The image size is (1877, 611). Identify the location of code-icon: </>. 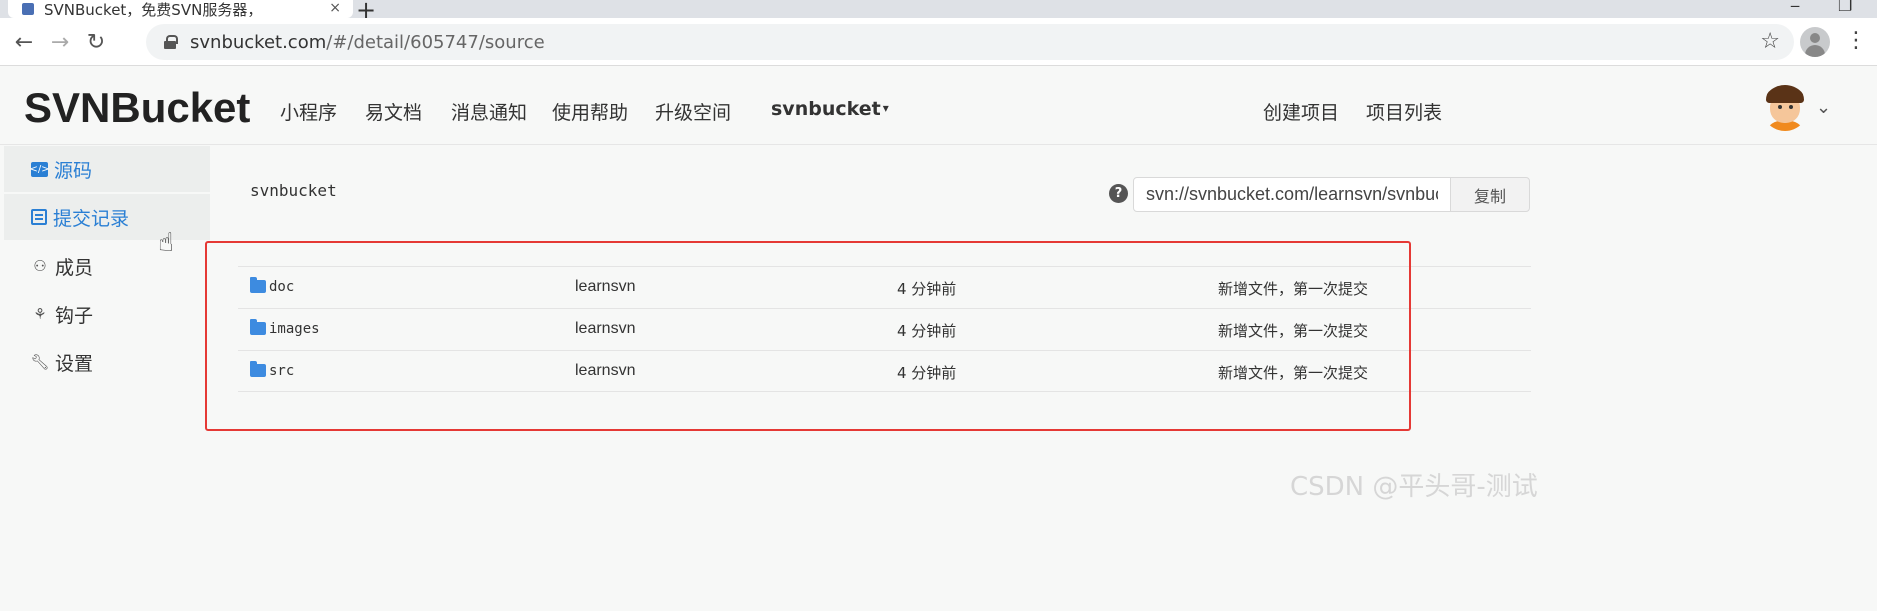
(39, 169).